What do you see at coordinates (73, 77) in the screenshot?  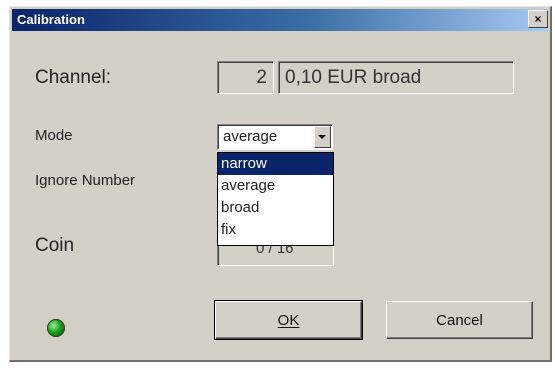 I see `channel-label: Channel:` at bounding box center [73, 77].